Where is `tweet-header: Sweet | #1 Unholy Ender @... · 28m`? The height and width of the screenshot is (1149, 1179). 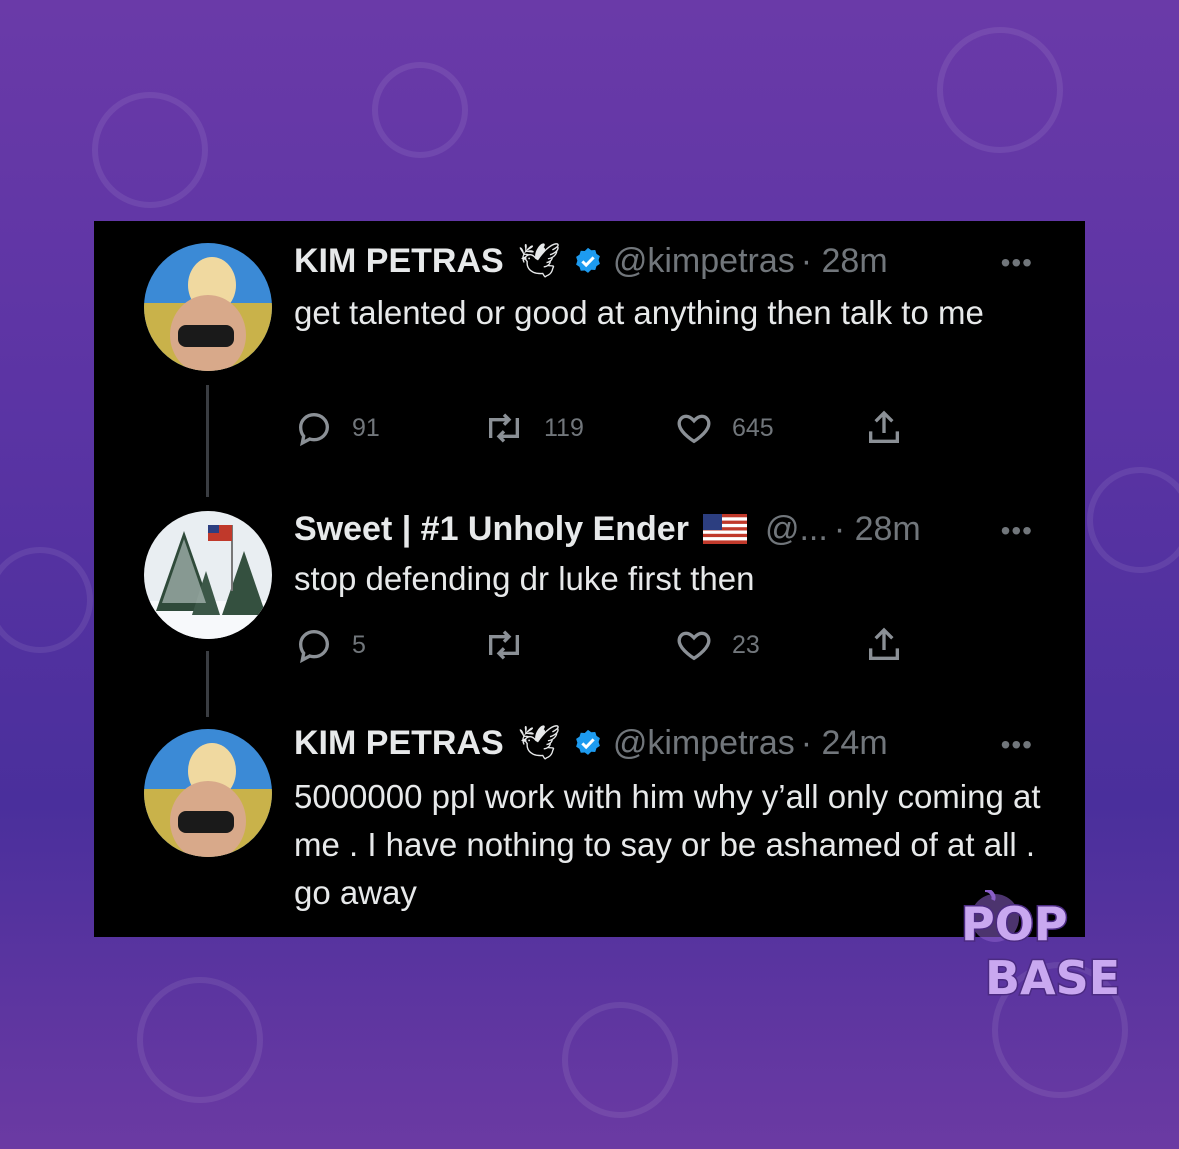
tweet-header: Sweet | #1 Unholy Ender @... · 28m is located at coordinates (607, 529).